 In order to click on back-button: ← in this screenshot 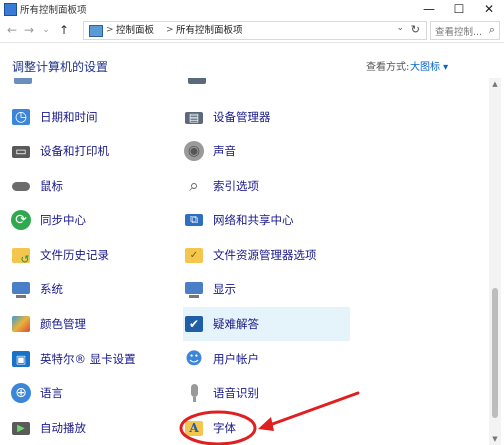, I will do `click(12, 30)`.